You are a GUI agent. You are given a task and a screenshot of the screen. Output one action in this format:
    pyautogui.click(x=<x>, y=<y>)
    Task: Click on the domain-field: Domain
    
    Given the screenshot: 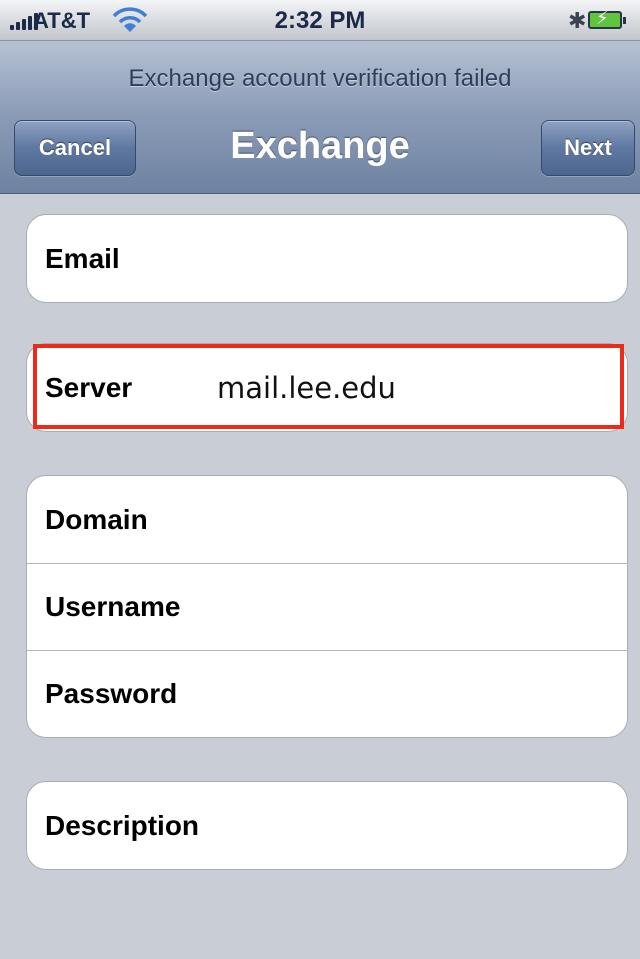 What is the action you would take?
    pyautogui.click(x=327, y=519)
    